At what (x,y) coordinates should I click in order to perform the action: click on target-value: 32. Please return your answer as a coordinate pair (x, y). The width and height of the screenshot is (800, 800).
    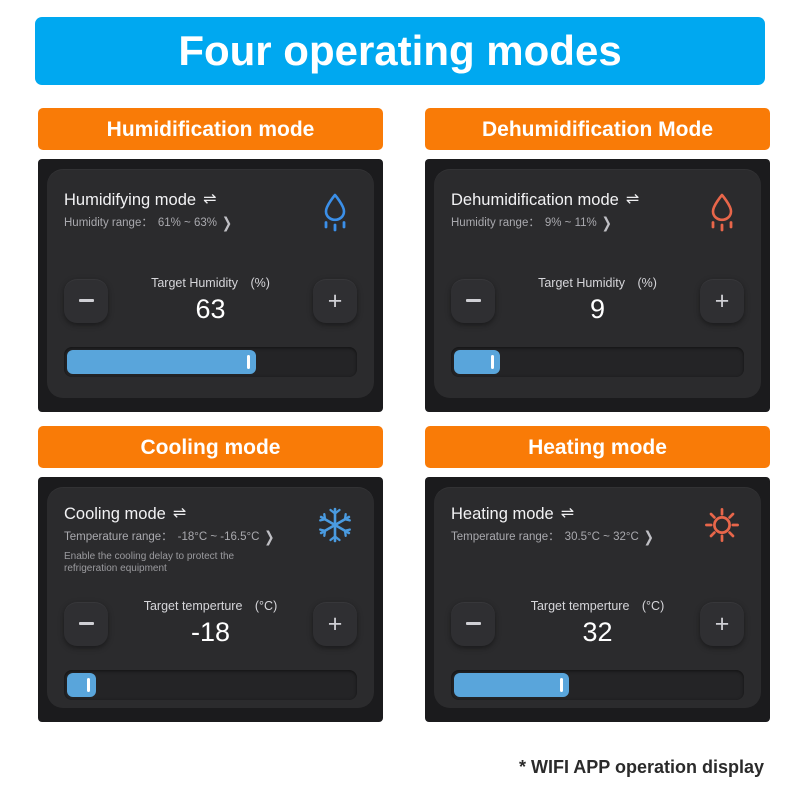
    Looking at the image, I should click on (597, 631).